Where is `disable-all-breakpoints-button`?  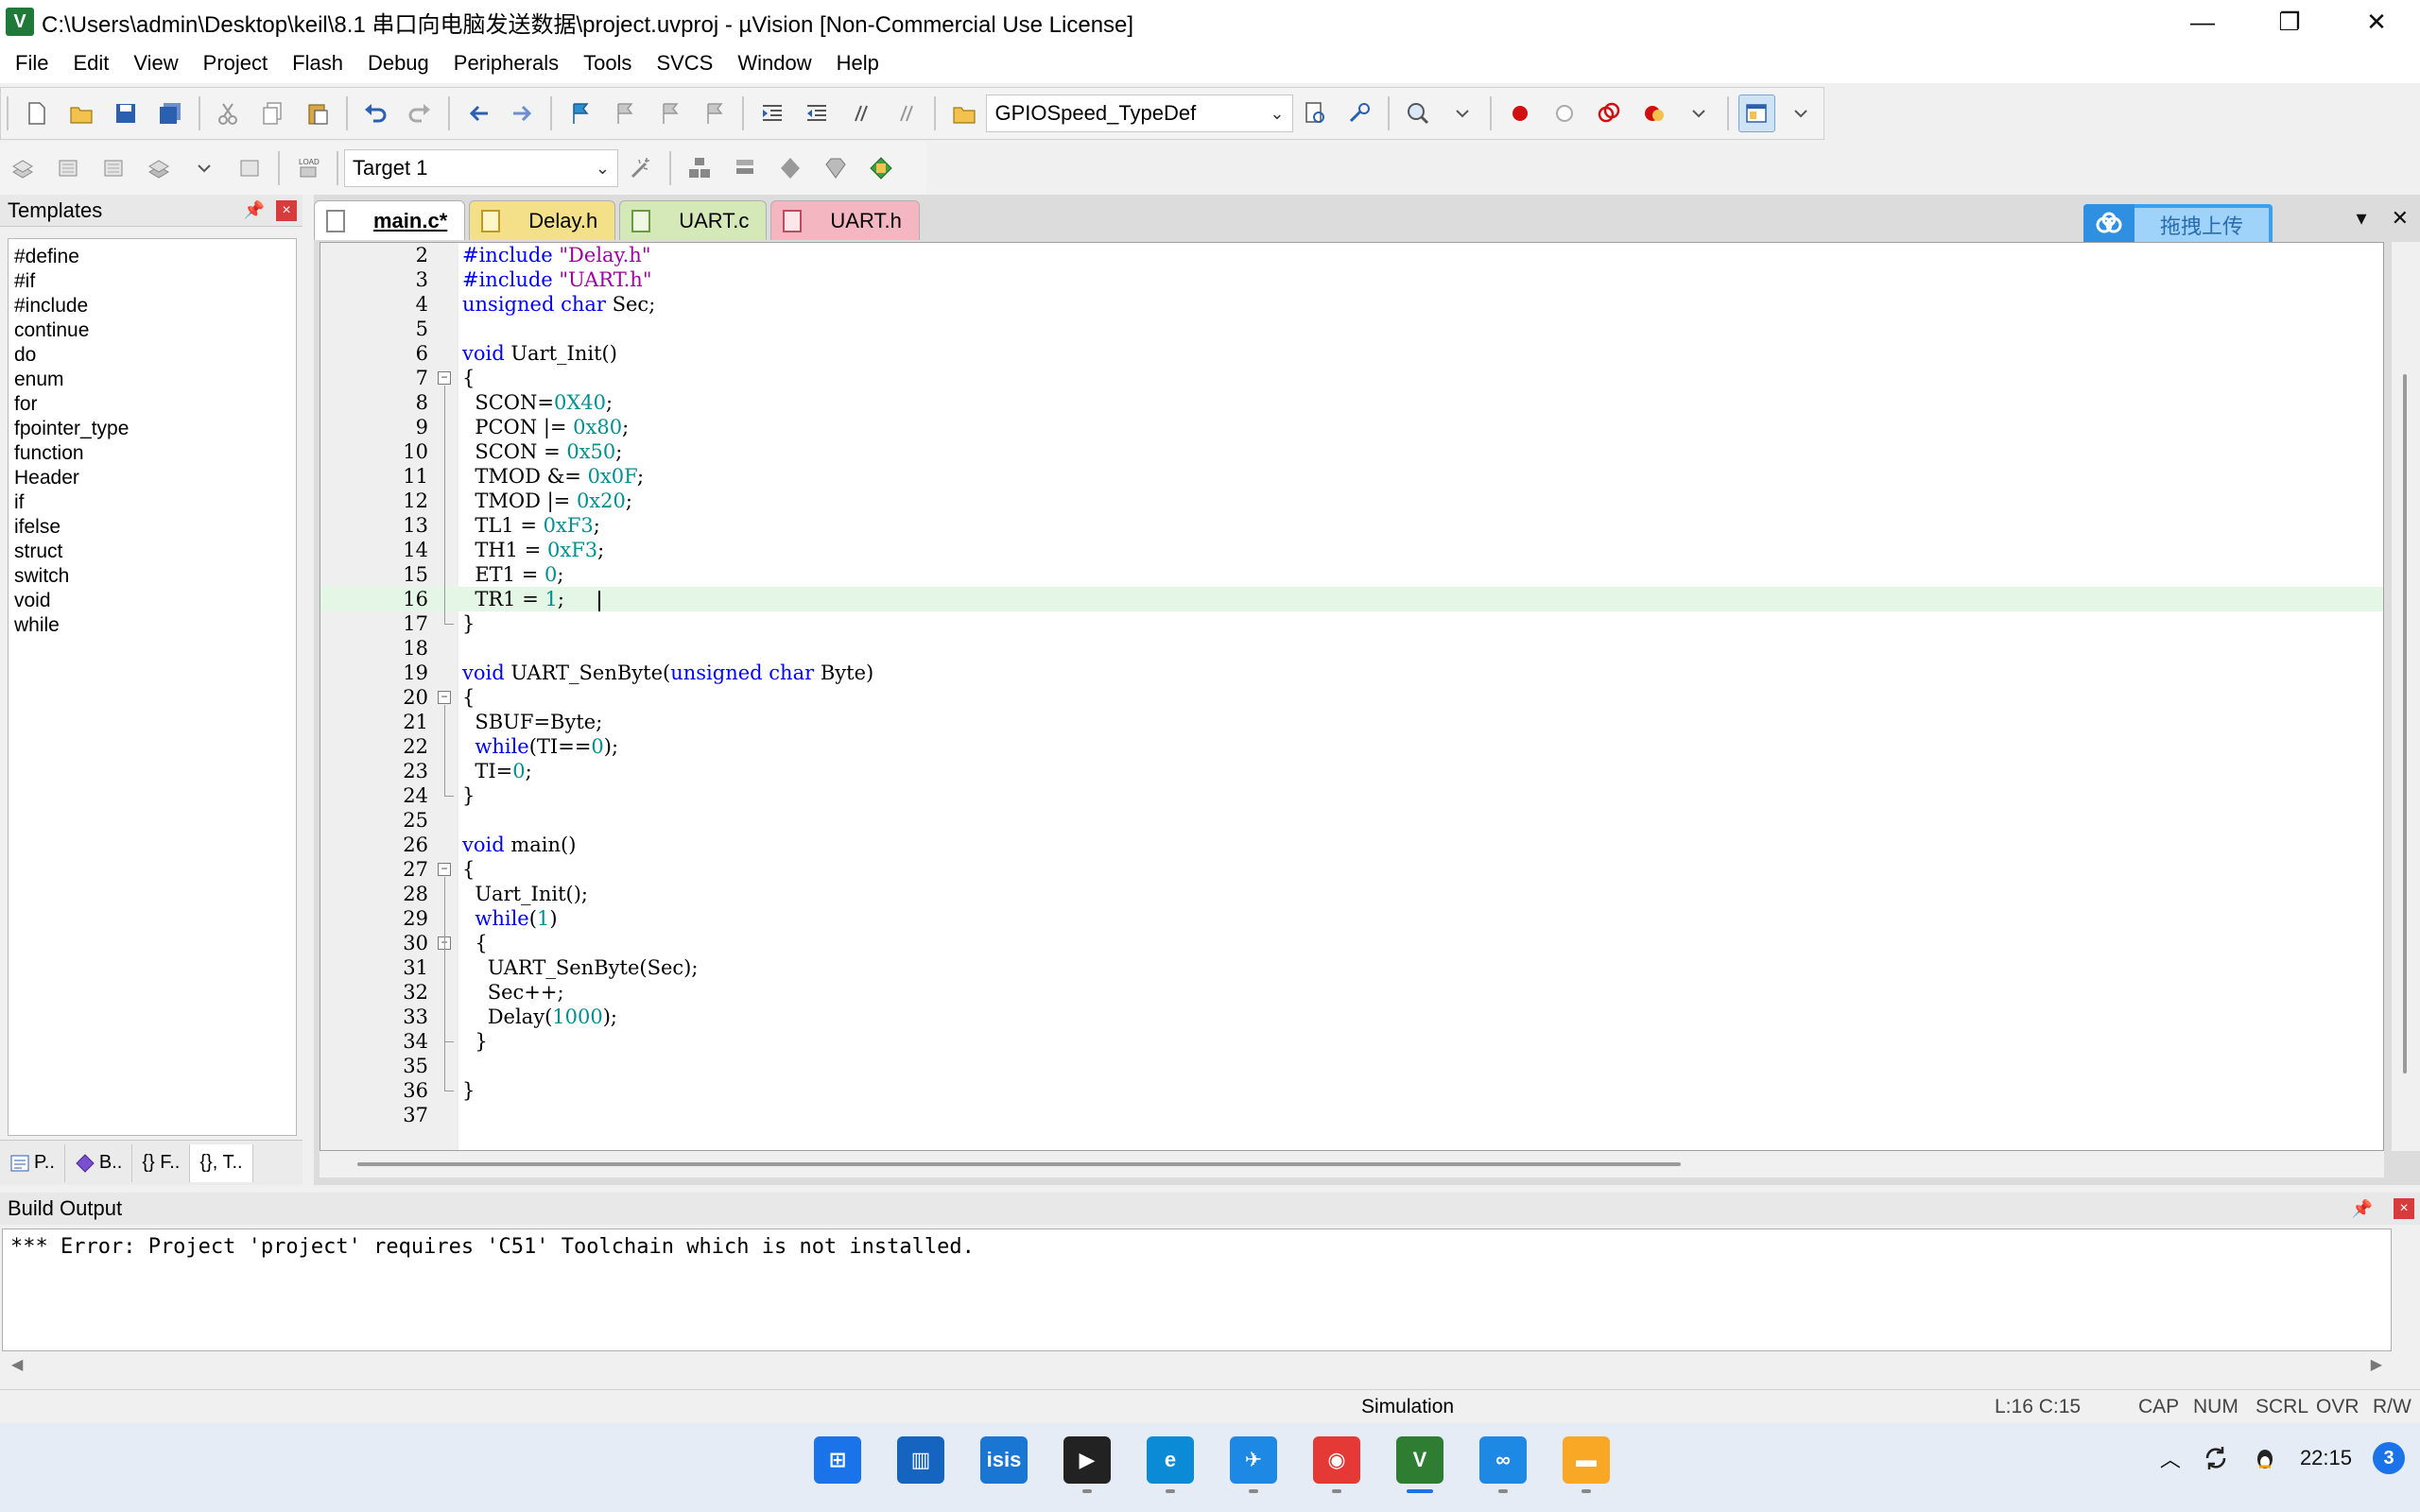 disable-all-breakpoints-button is located at coordinates (1609, 113).